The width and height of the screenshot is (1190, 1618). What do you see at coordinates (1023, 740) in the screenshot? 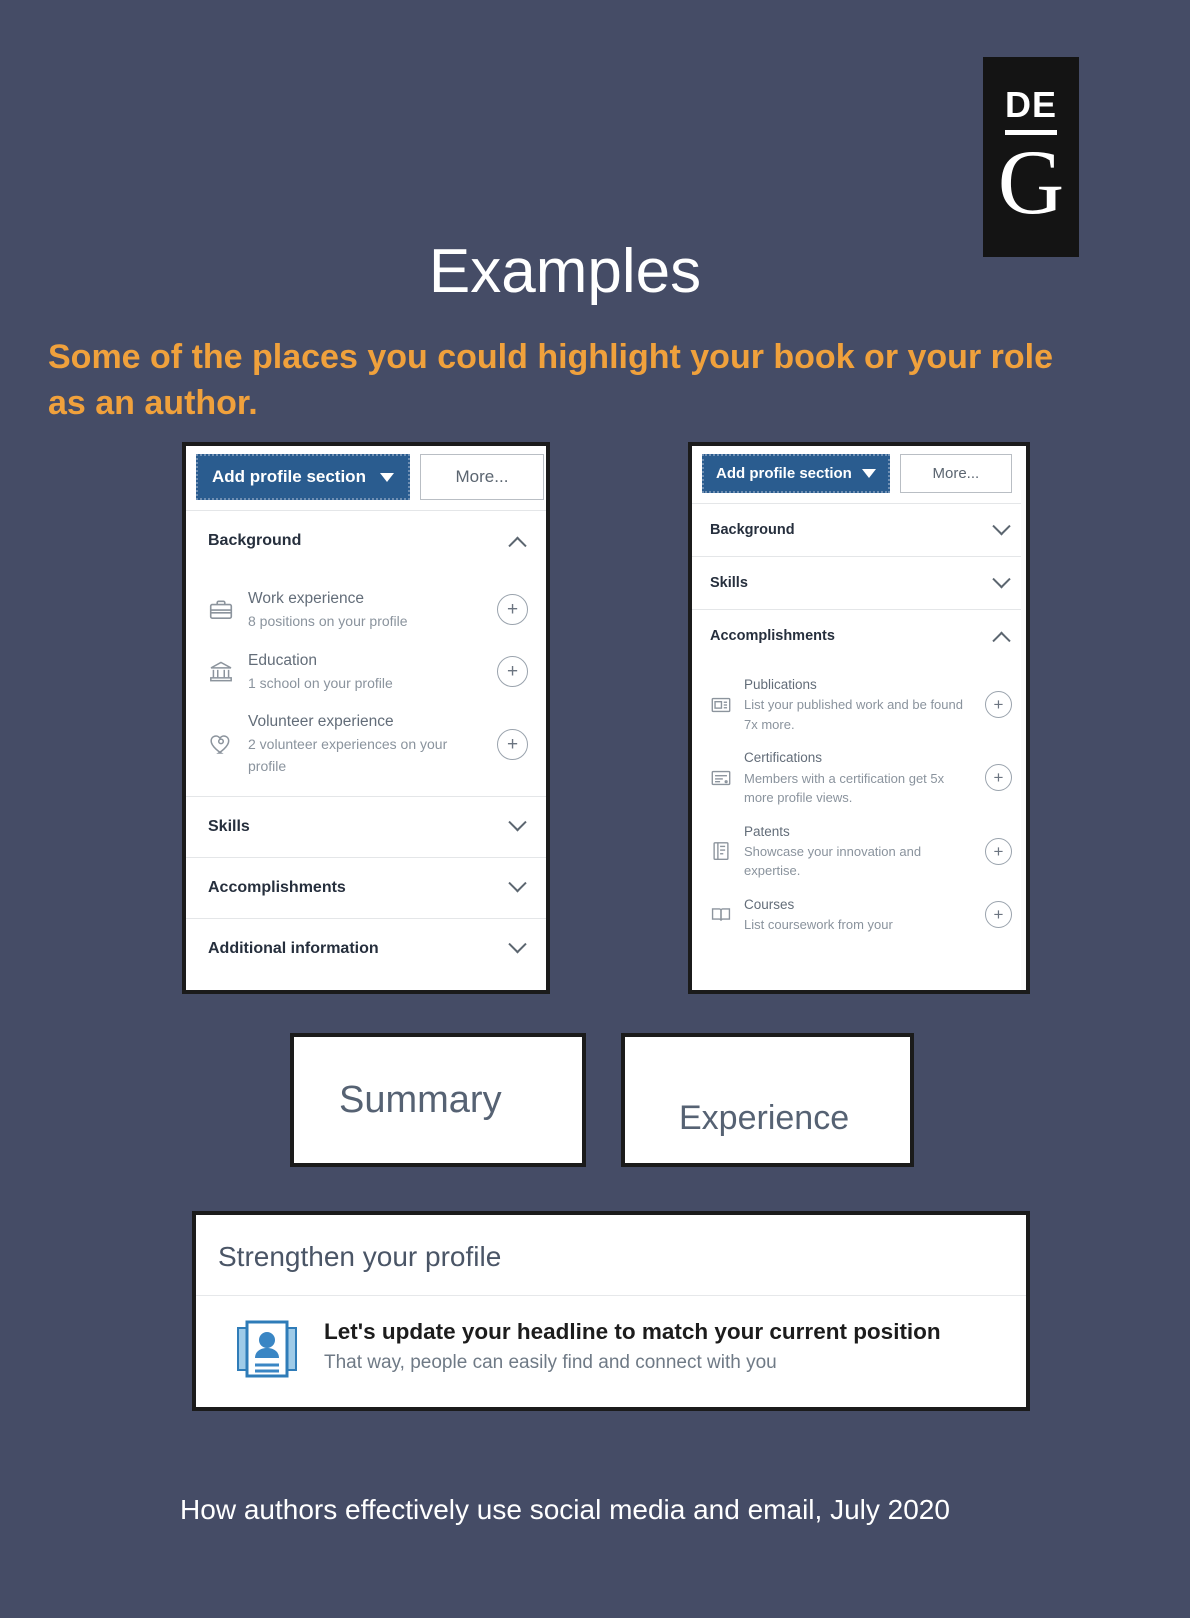
I see `panel-scrollbar` at bounding box center [1023, 740].